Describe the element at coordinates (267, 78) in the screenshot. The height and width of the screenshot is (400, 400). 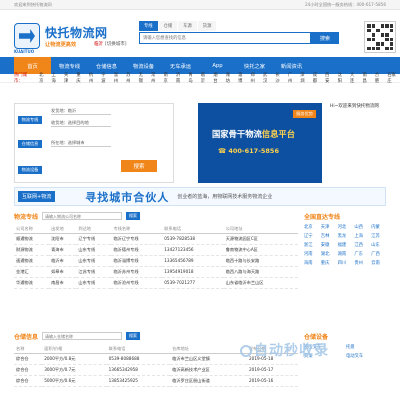
I see `hot-city: 武汉` at that location.